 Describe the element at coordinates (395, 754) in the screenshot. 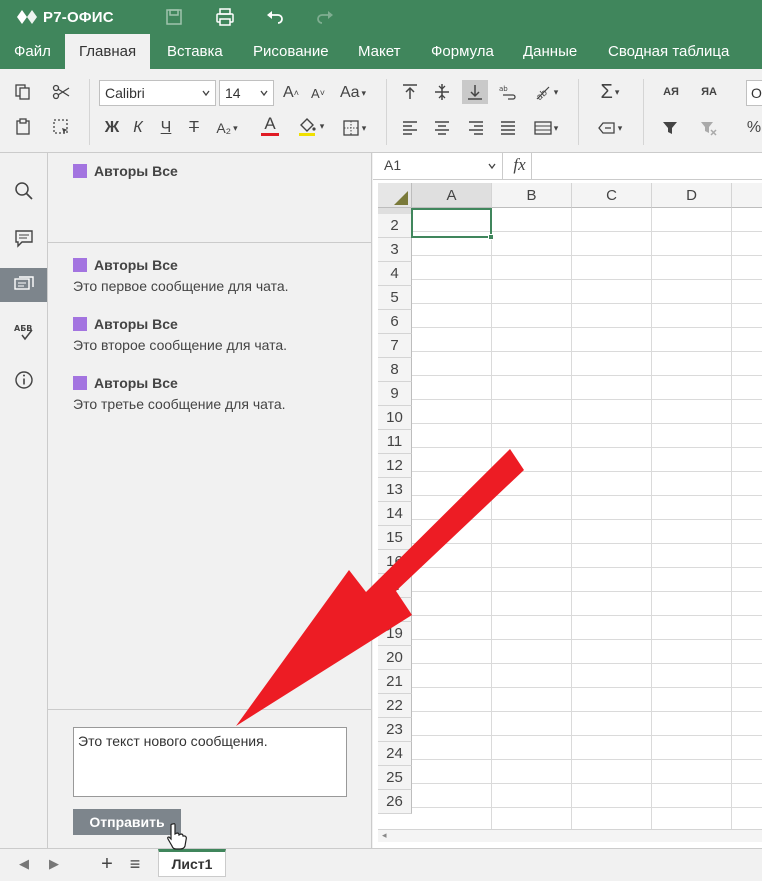

I see `row-header: 24` at that location.